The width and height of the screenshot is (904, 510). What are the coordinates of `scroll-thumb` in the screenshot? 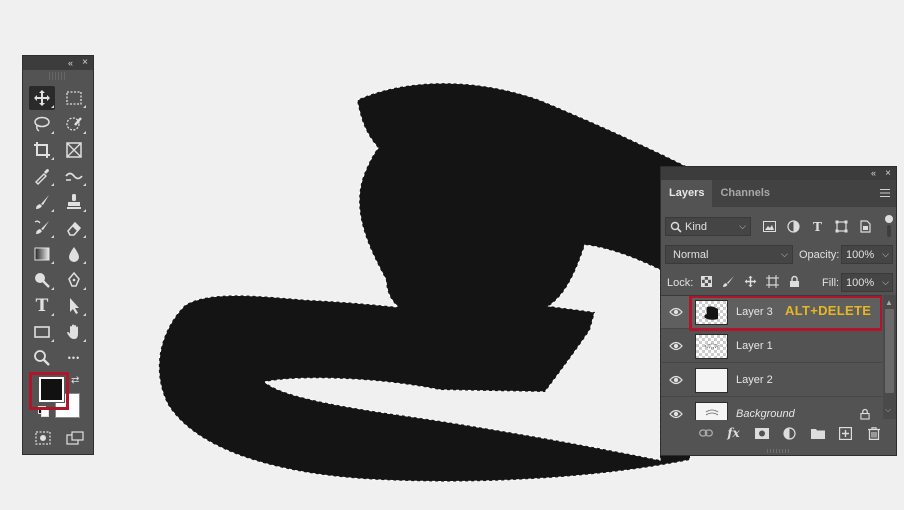 It's located at (889, 351).